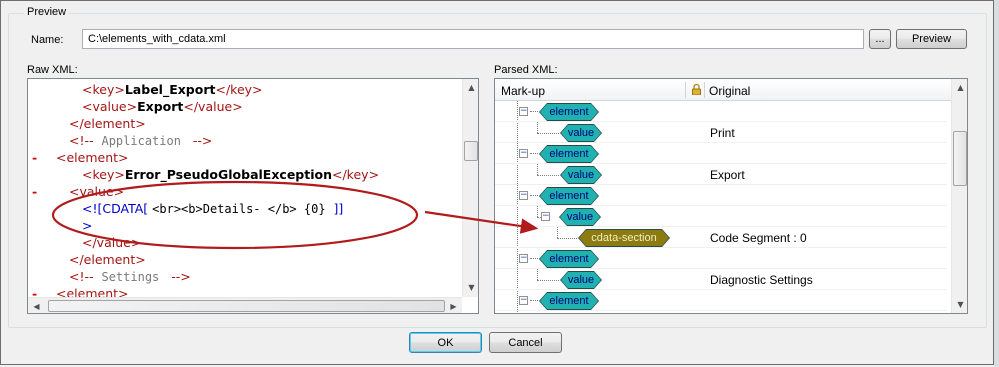 This screenshot has height=367, width=999. I want to click on highlight-ellipse, so click(235, 215).